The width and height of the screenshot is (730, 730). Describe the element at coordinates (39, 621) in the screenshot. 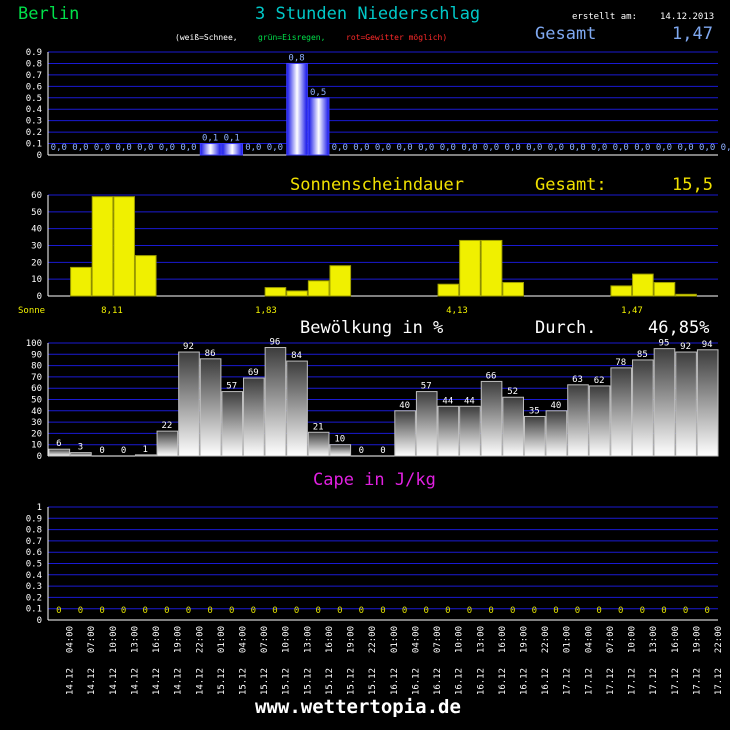

I see `cape-ytick-label: 0` at that location.